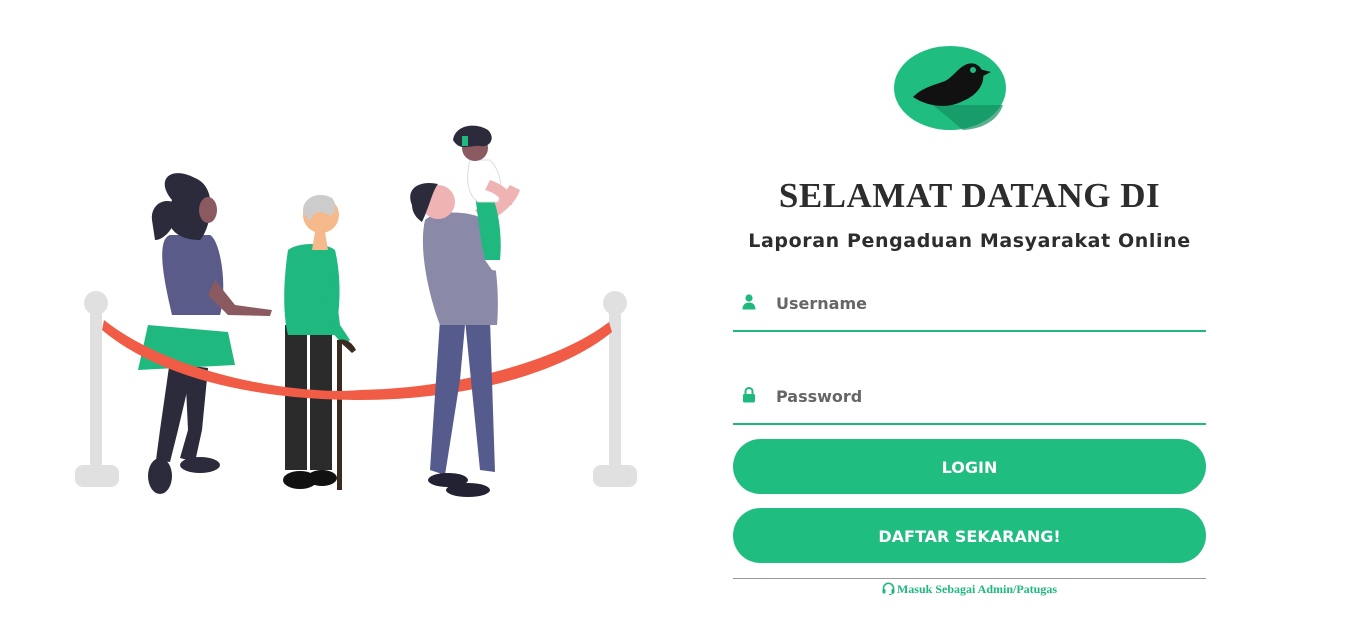 This screenshot has width=1366, height=627. Describe the element at coordinates (749, 395) in the screenshot. I see `lock-icon` at that location.